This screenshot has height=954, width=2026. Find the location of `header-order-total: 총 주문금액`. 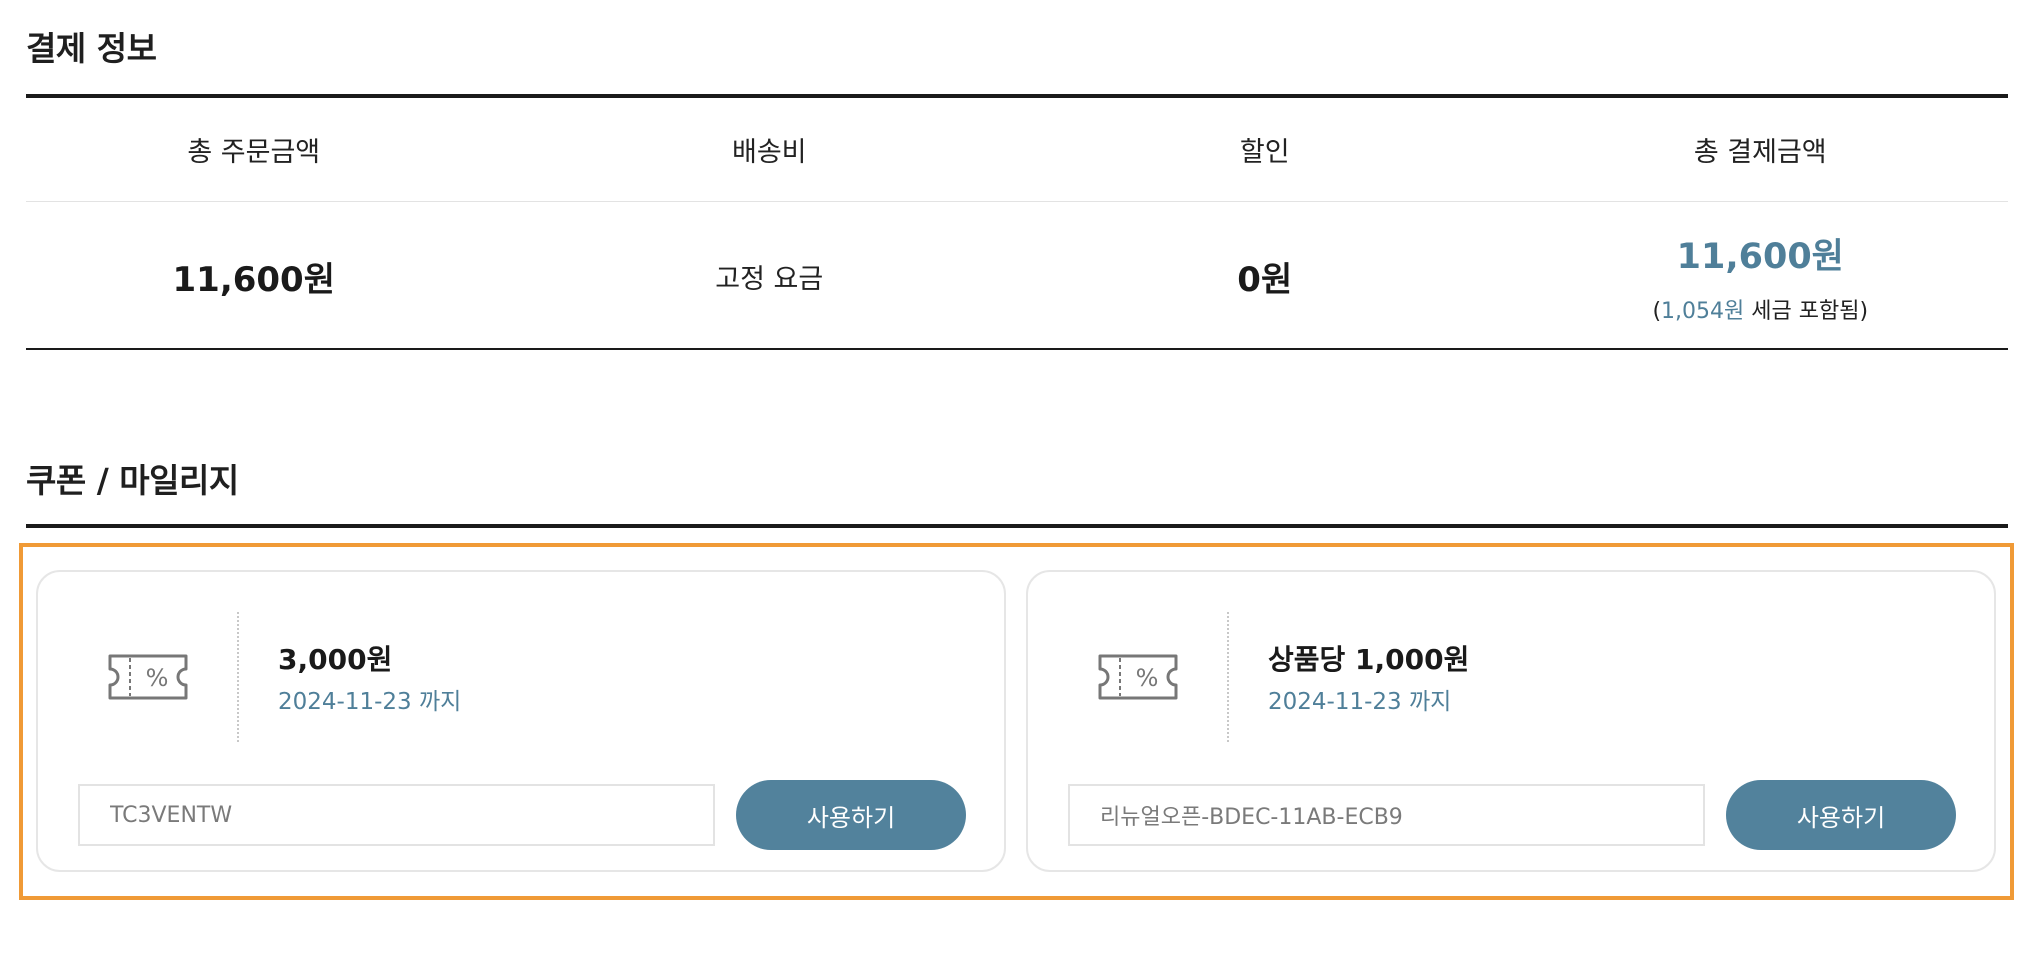

header-order-total: 총 주문금액 is located at coordinates (254, 152).